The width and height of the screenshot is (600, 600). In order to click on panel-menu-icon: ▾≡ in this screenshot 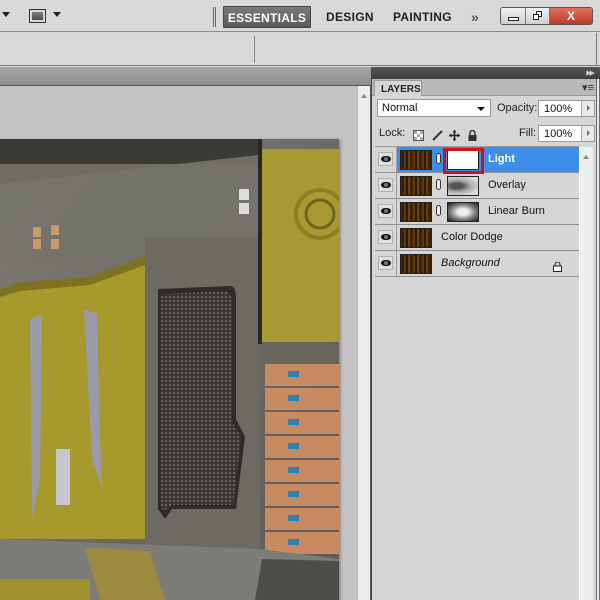, I will do `click(588, 87)`.